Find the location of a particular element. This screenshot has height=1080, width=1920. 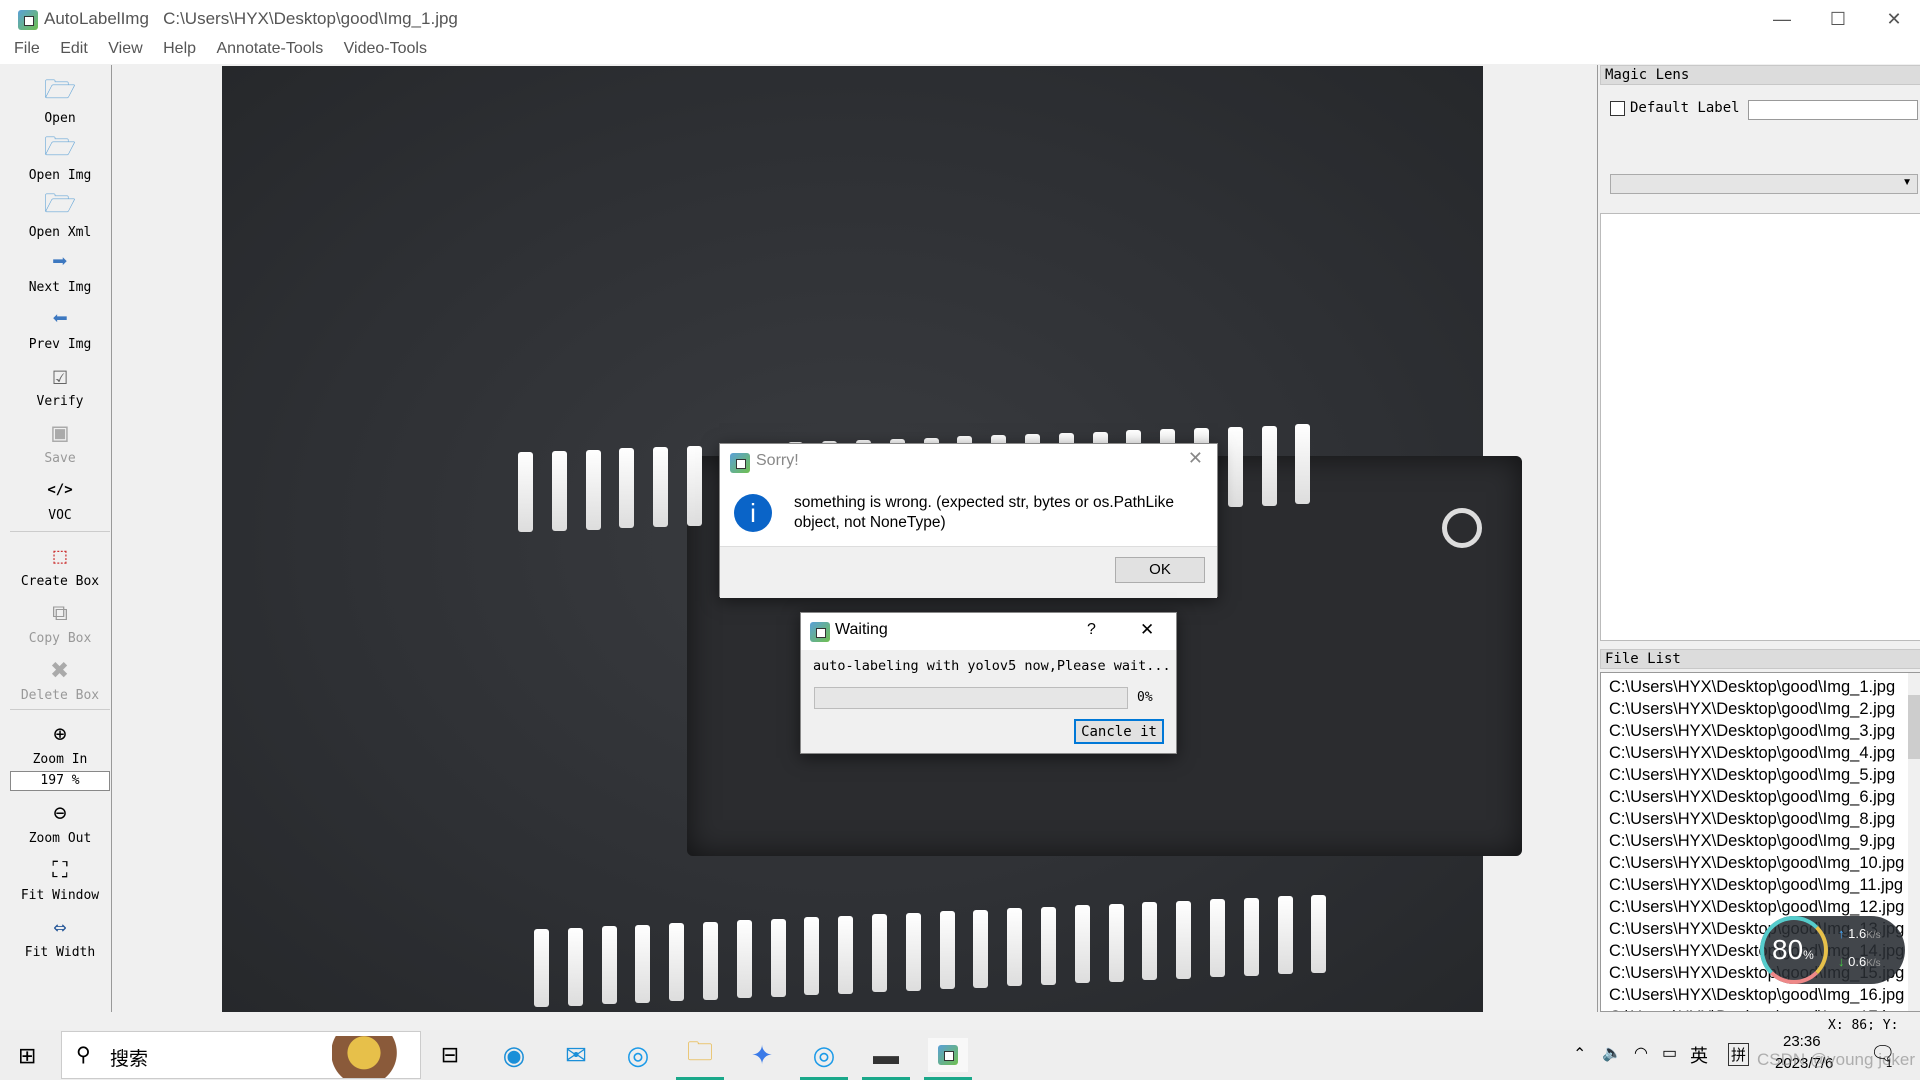

ime-mode: 拼 is located at coordinates (1739, 1054).